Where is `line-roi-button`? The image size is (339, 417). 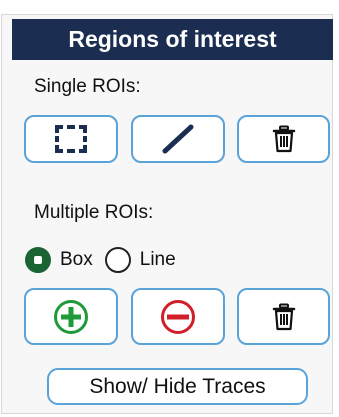
line-roi-button is located at coordinates (178, 139).